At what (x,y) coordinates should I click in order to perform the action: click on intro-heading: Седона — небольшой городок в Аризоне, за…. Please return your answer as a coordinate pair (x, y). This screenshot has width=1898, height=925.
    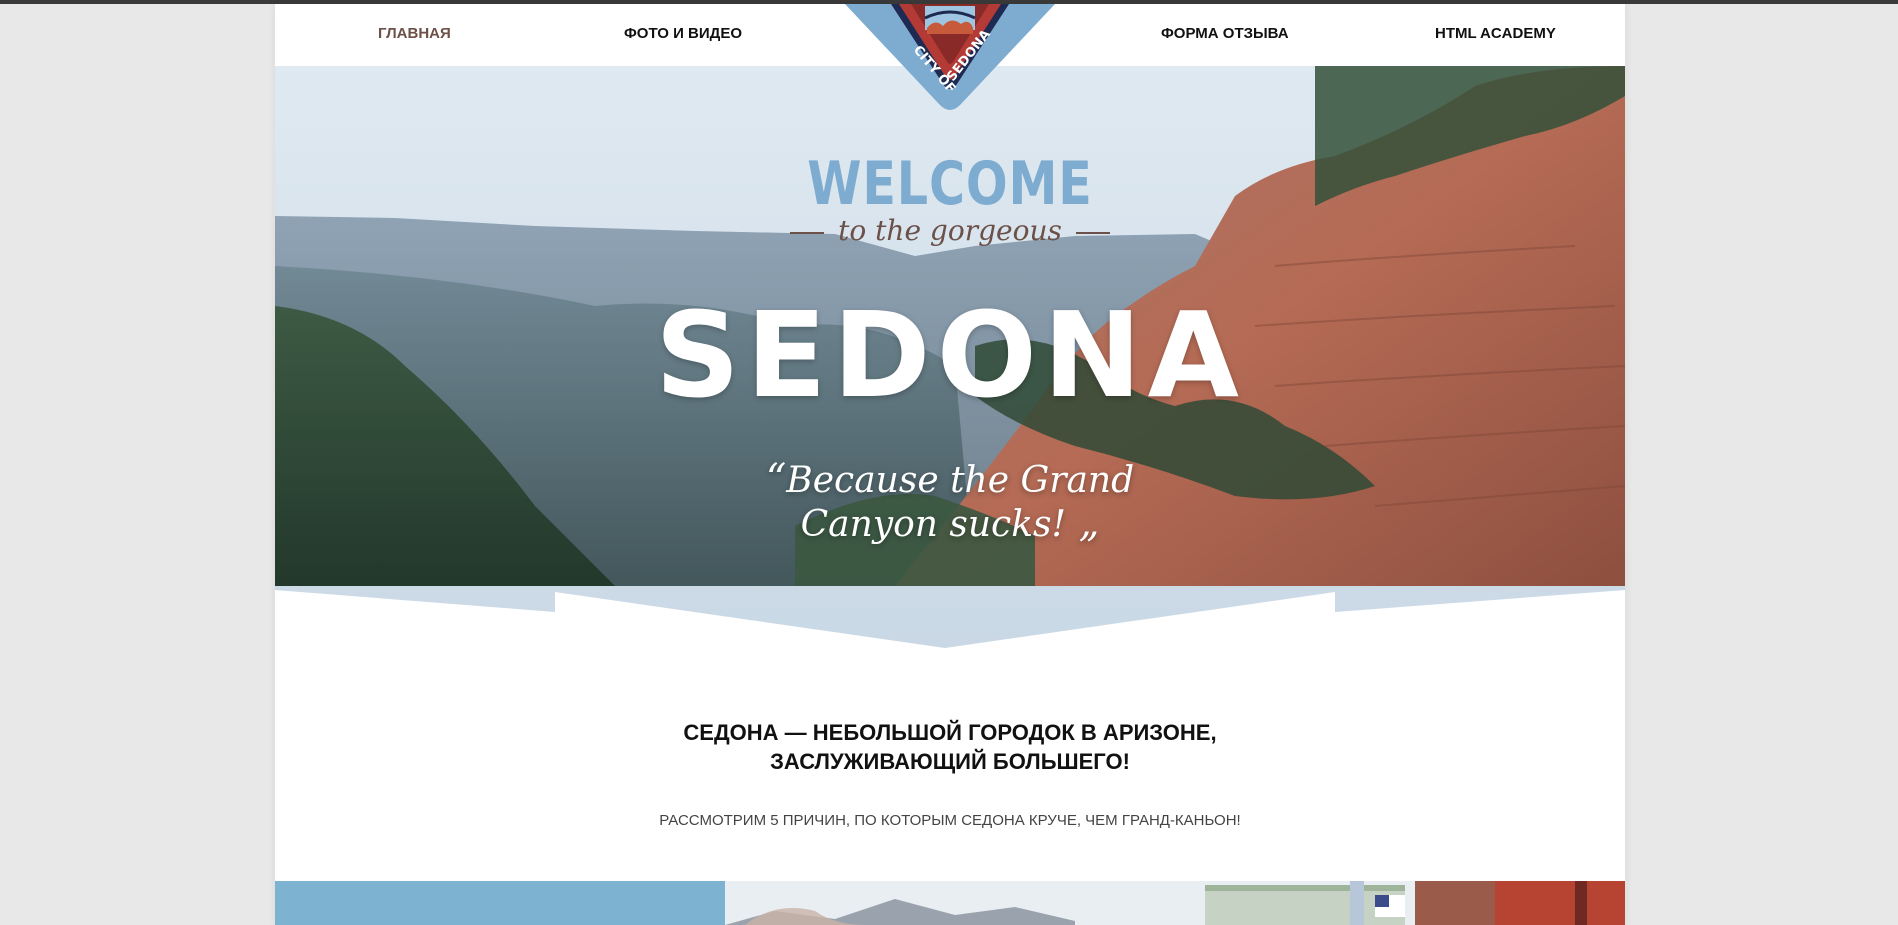
    Looking at the image, I should click on (950, 747).